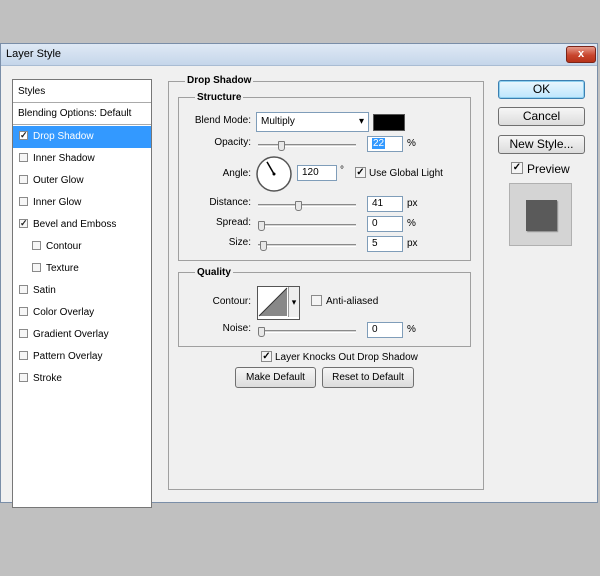 The width and height of the screenshot is (600, 576). Describe the element at coordinates (307, 225) in the screenshot. I see `spread-slider` at that location.